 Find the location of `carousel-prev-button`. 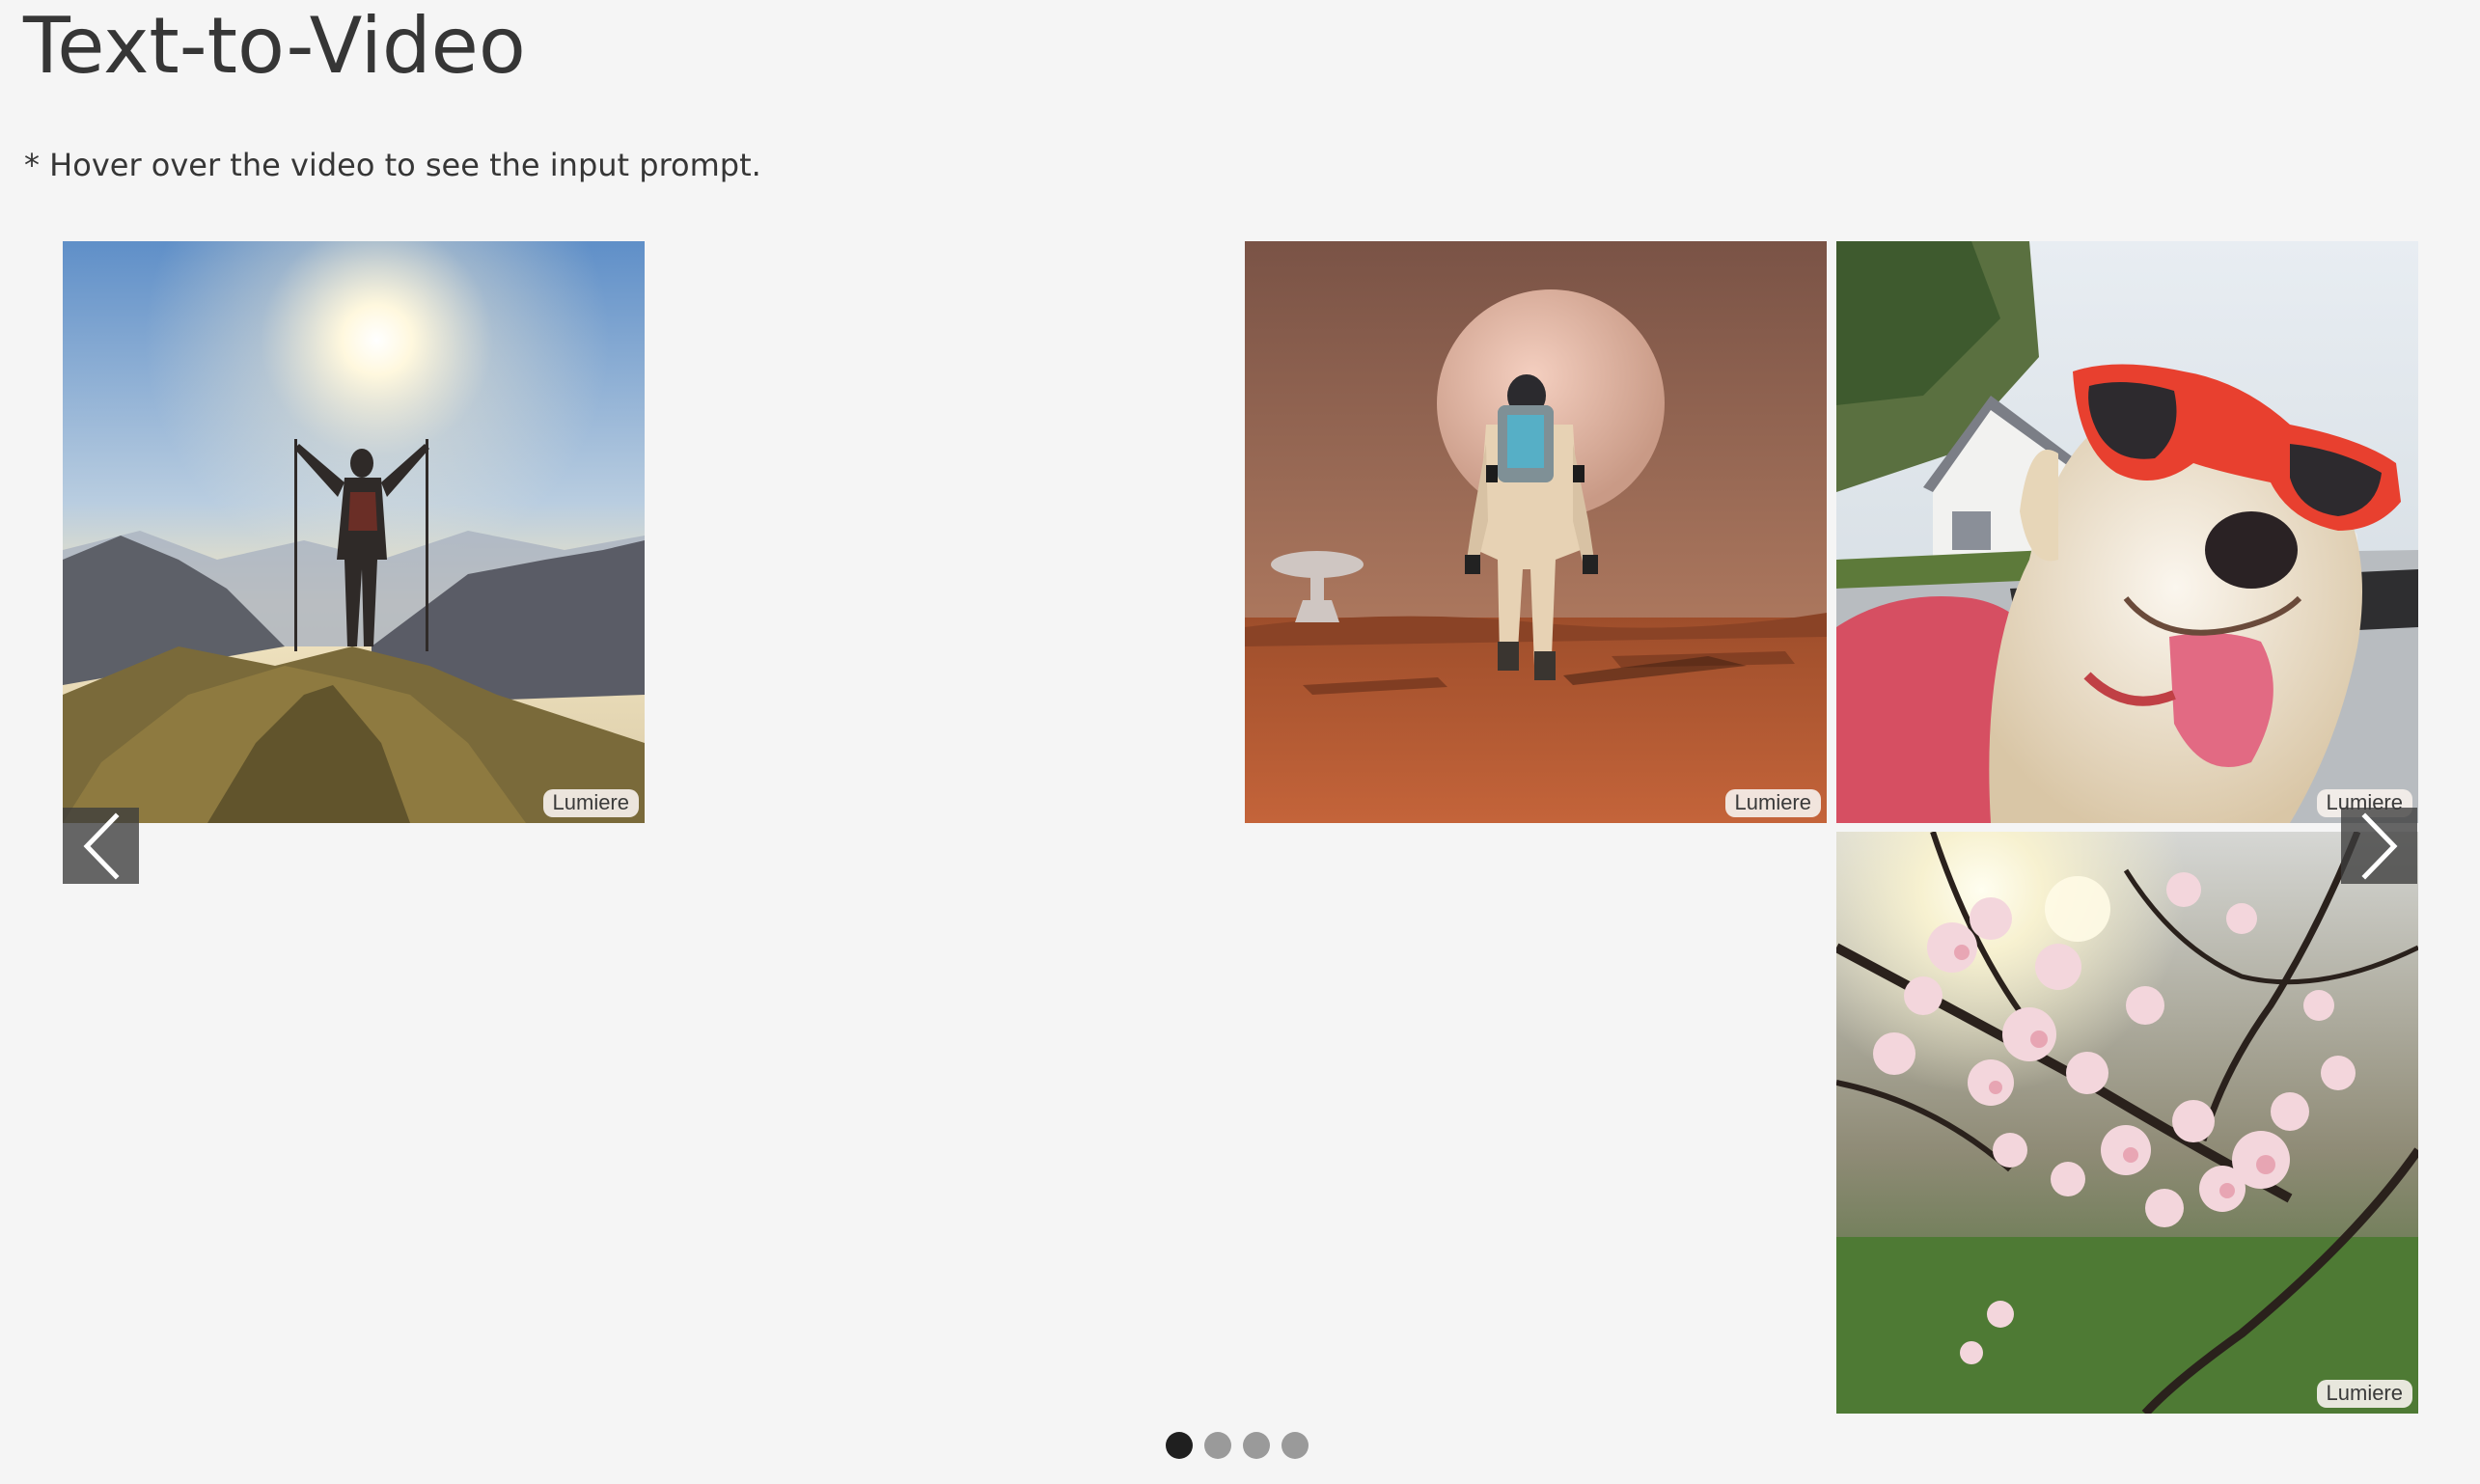

carousel-prev-button is located at coordinates (101, 846).